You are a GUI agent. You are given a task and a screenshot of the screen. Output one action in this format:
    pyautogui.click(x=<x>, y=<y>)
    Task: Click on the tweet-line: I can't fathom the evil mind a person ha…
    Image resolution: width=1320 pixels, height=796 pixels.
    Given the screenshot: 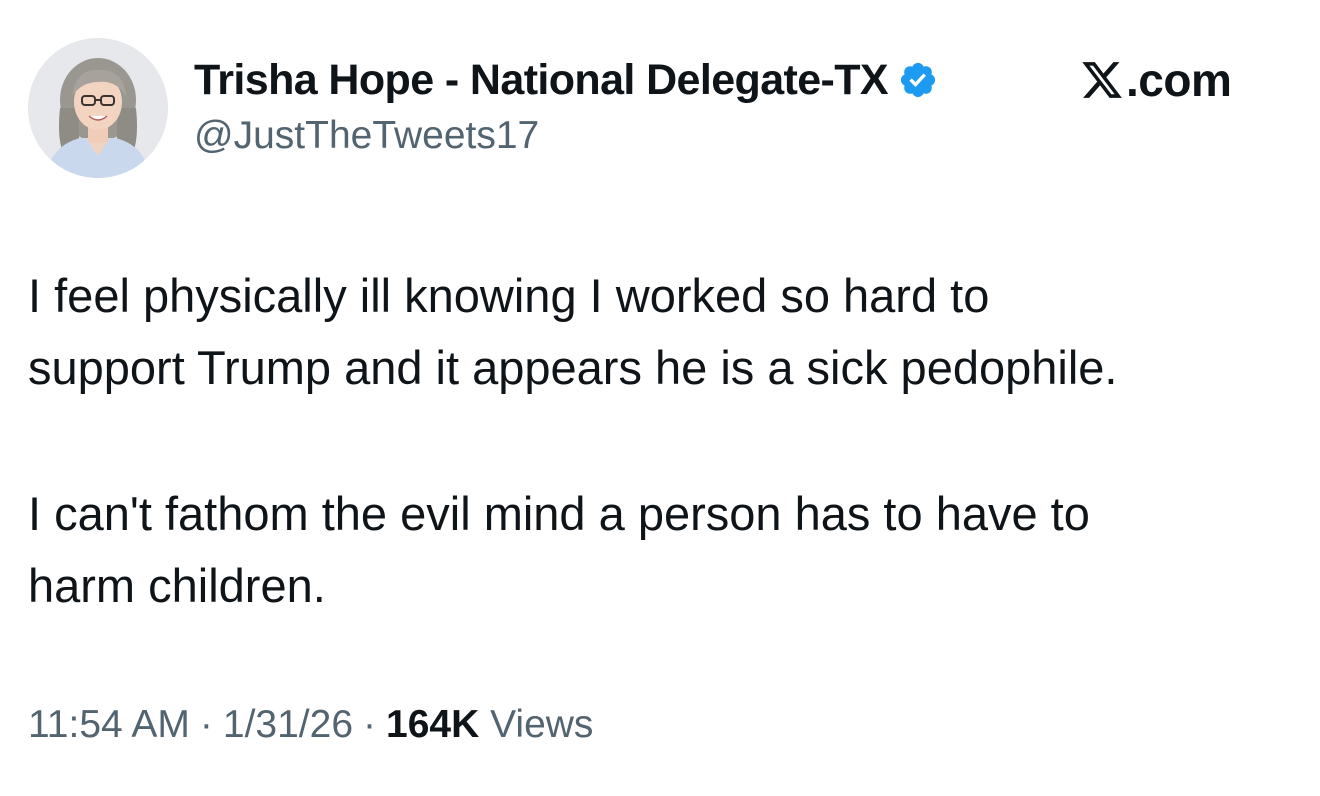 What is the action you would take?
    pyautogui.click(x=559, y=513)
    